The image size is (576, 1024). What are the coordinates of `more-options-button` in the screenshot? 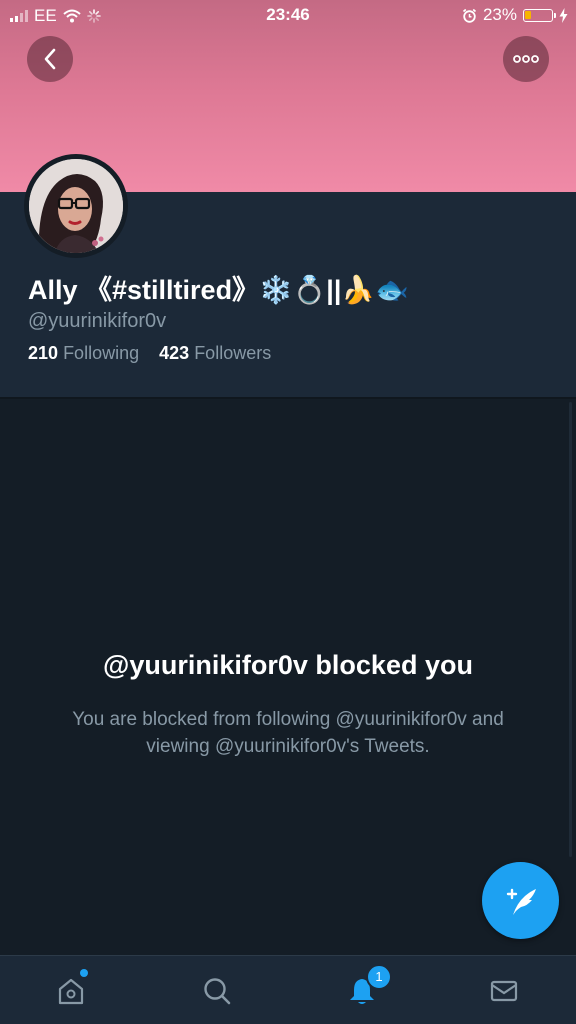 It's located at (526, 59).